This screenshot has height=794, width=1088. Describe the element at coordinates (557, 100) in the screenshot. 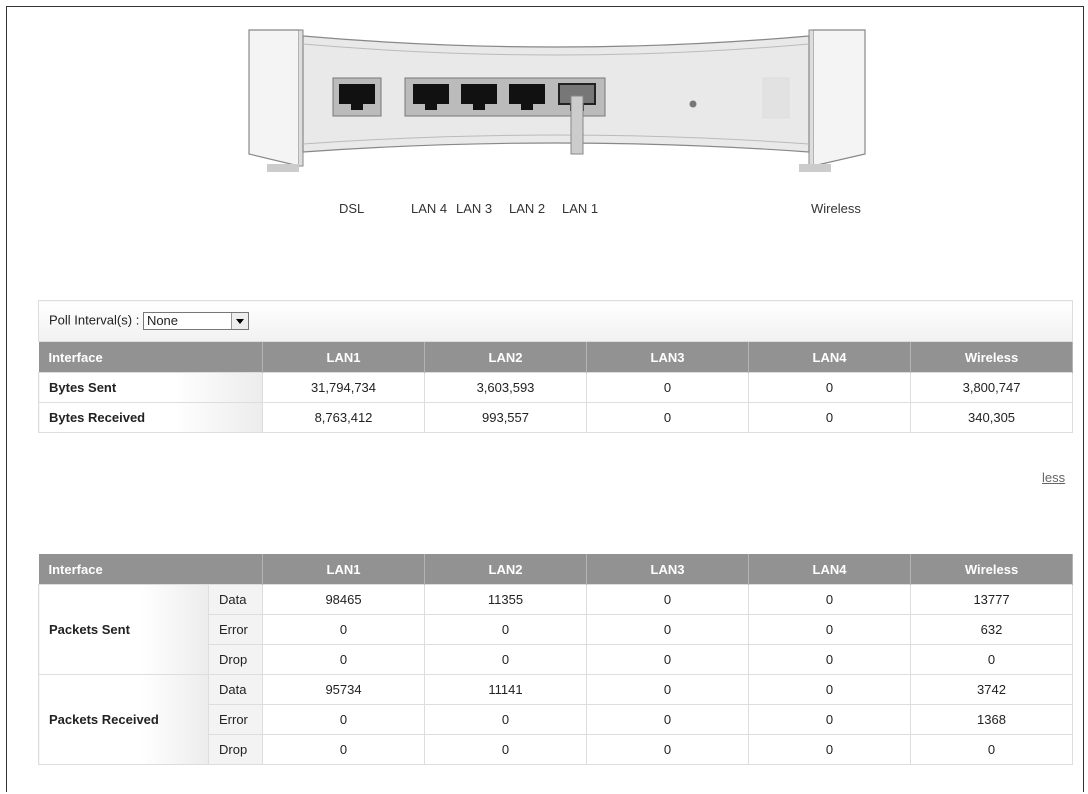

I see `router-device-illustration` at that location.